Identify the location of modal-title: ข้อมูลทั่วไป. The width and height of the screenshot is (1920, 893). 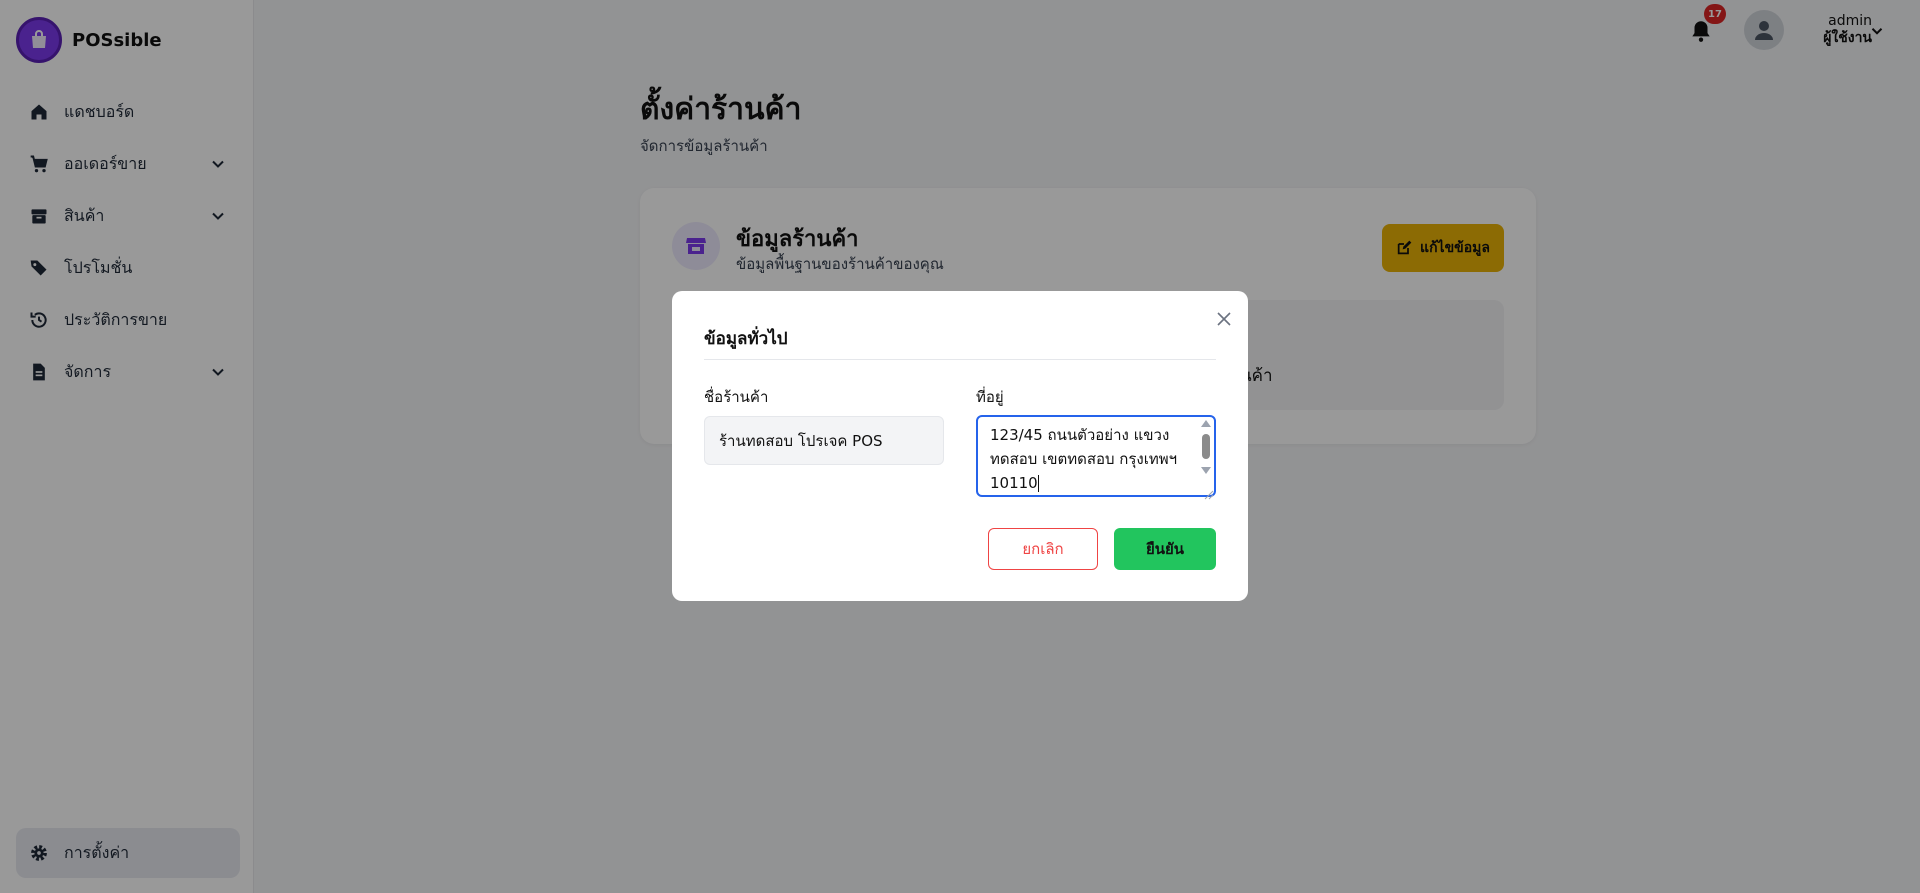
(746, 339).